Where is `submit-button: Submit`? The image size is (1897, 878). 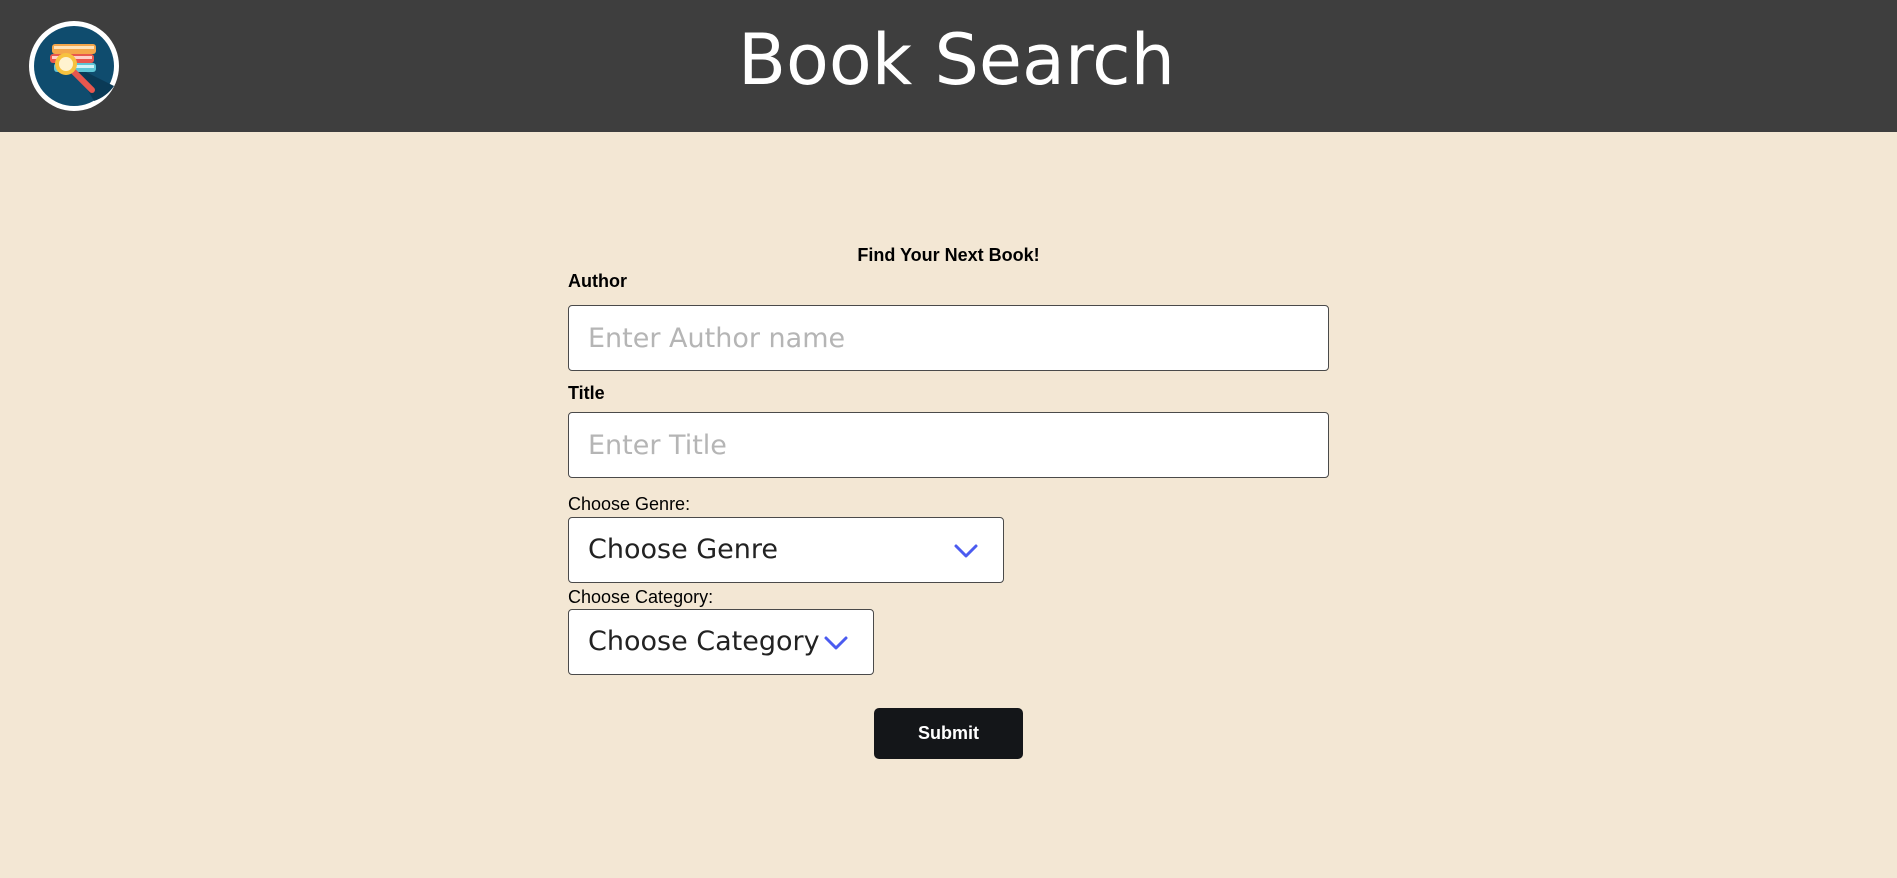 submit-button: Submit is located at coordinates (948, 733).